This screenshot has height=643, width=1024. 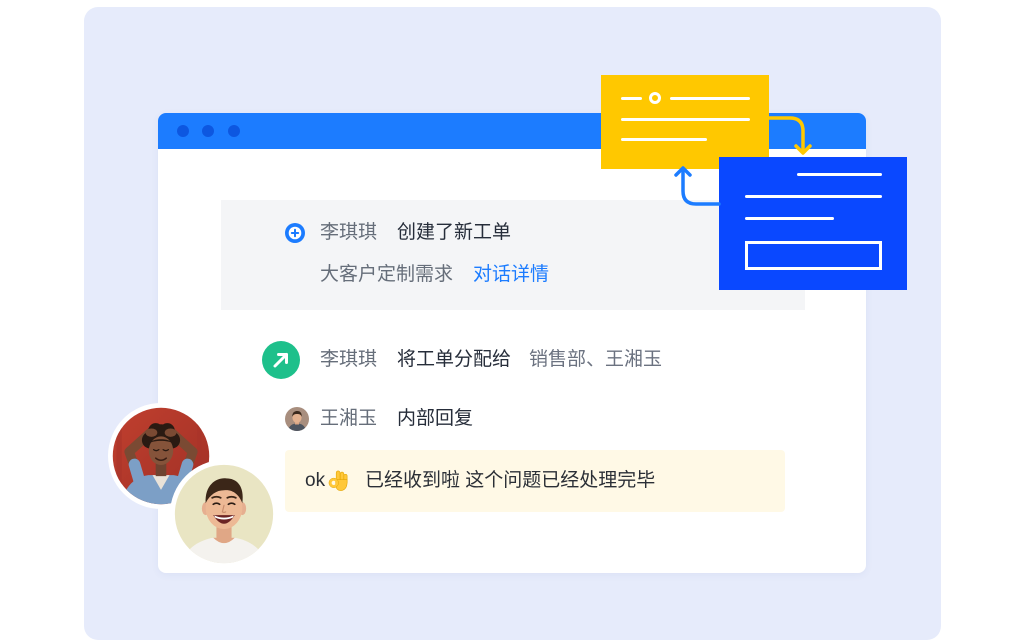 I want to click on event-action: 创建了新工单, so click(x=454, y=232).